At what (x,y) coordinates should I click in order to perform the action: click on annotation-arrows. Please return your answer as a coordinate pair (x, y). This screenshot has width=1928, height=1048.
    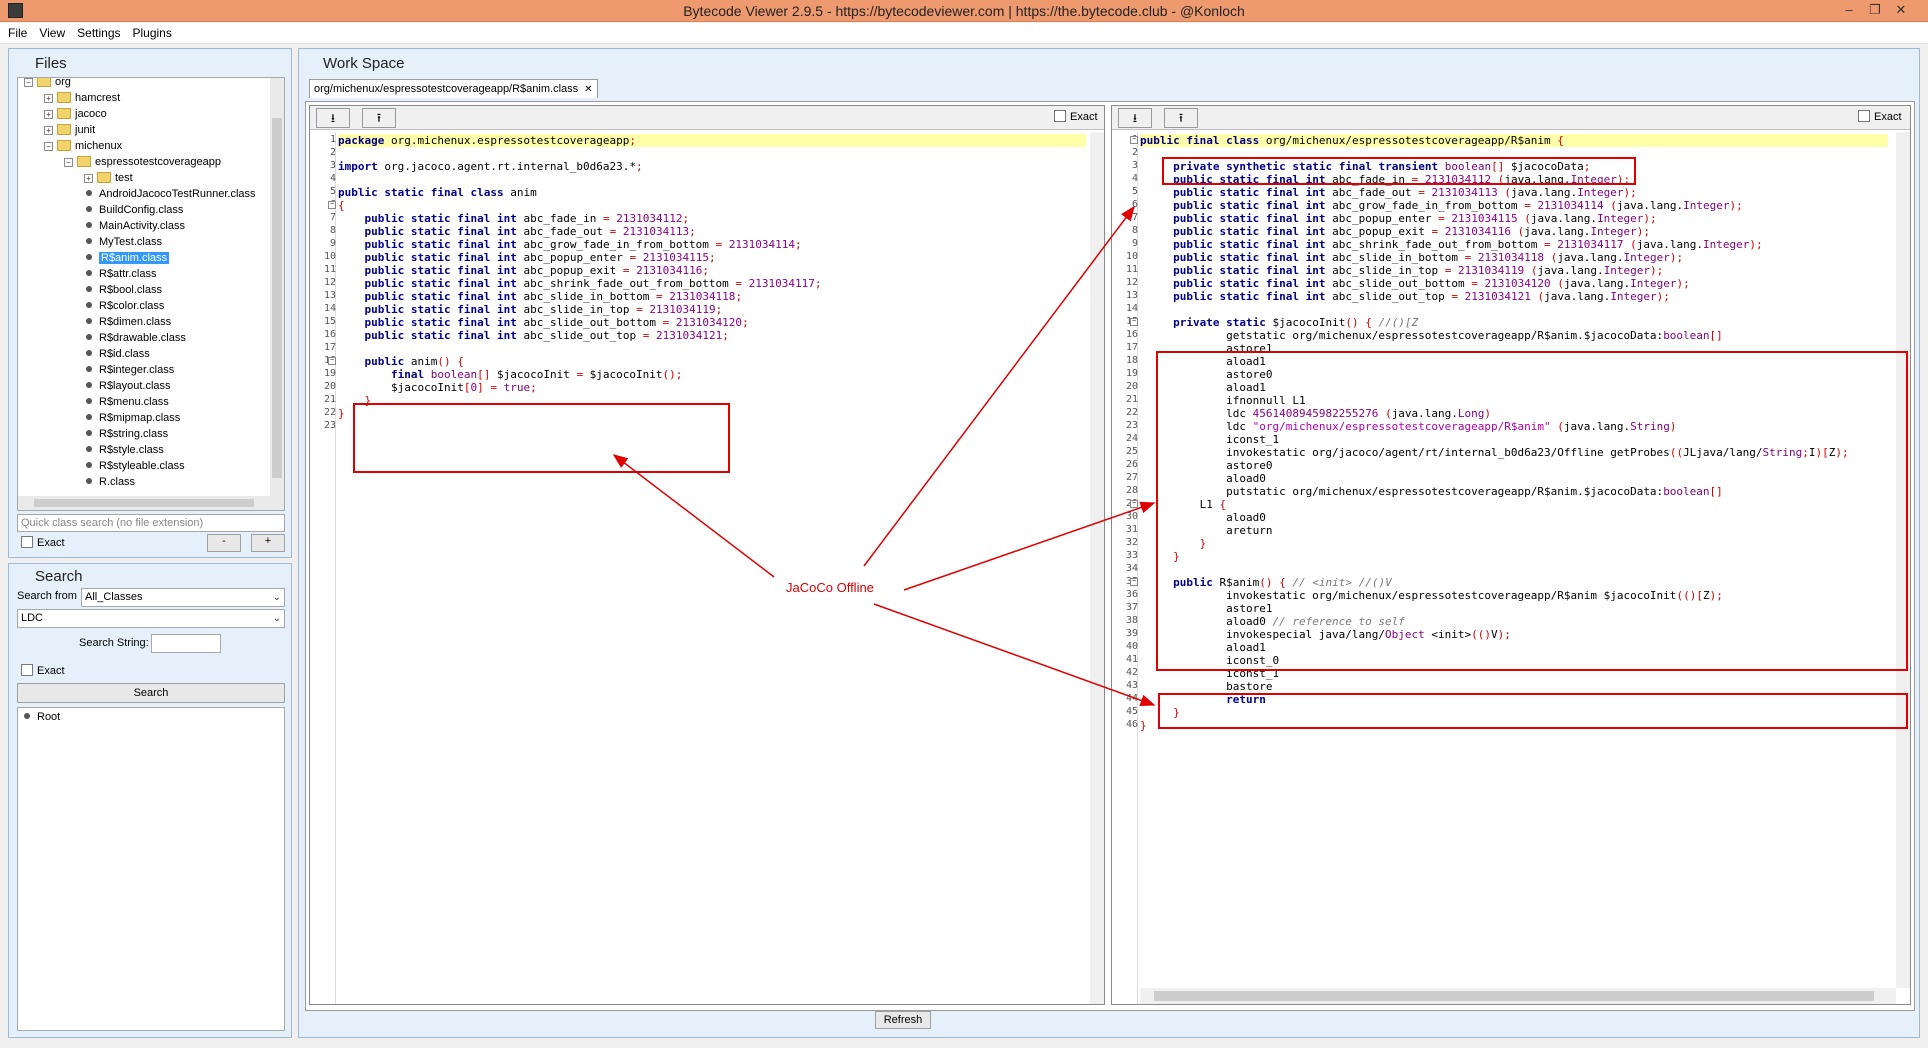
    Looking at the image, I should click on (884, 456).